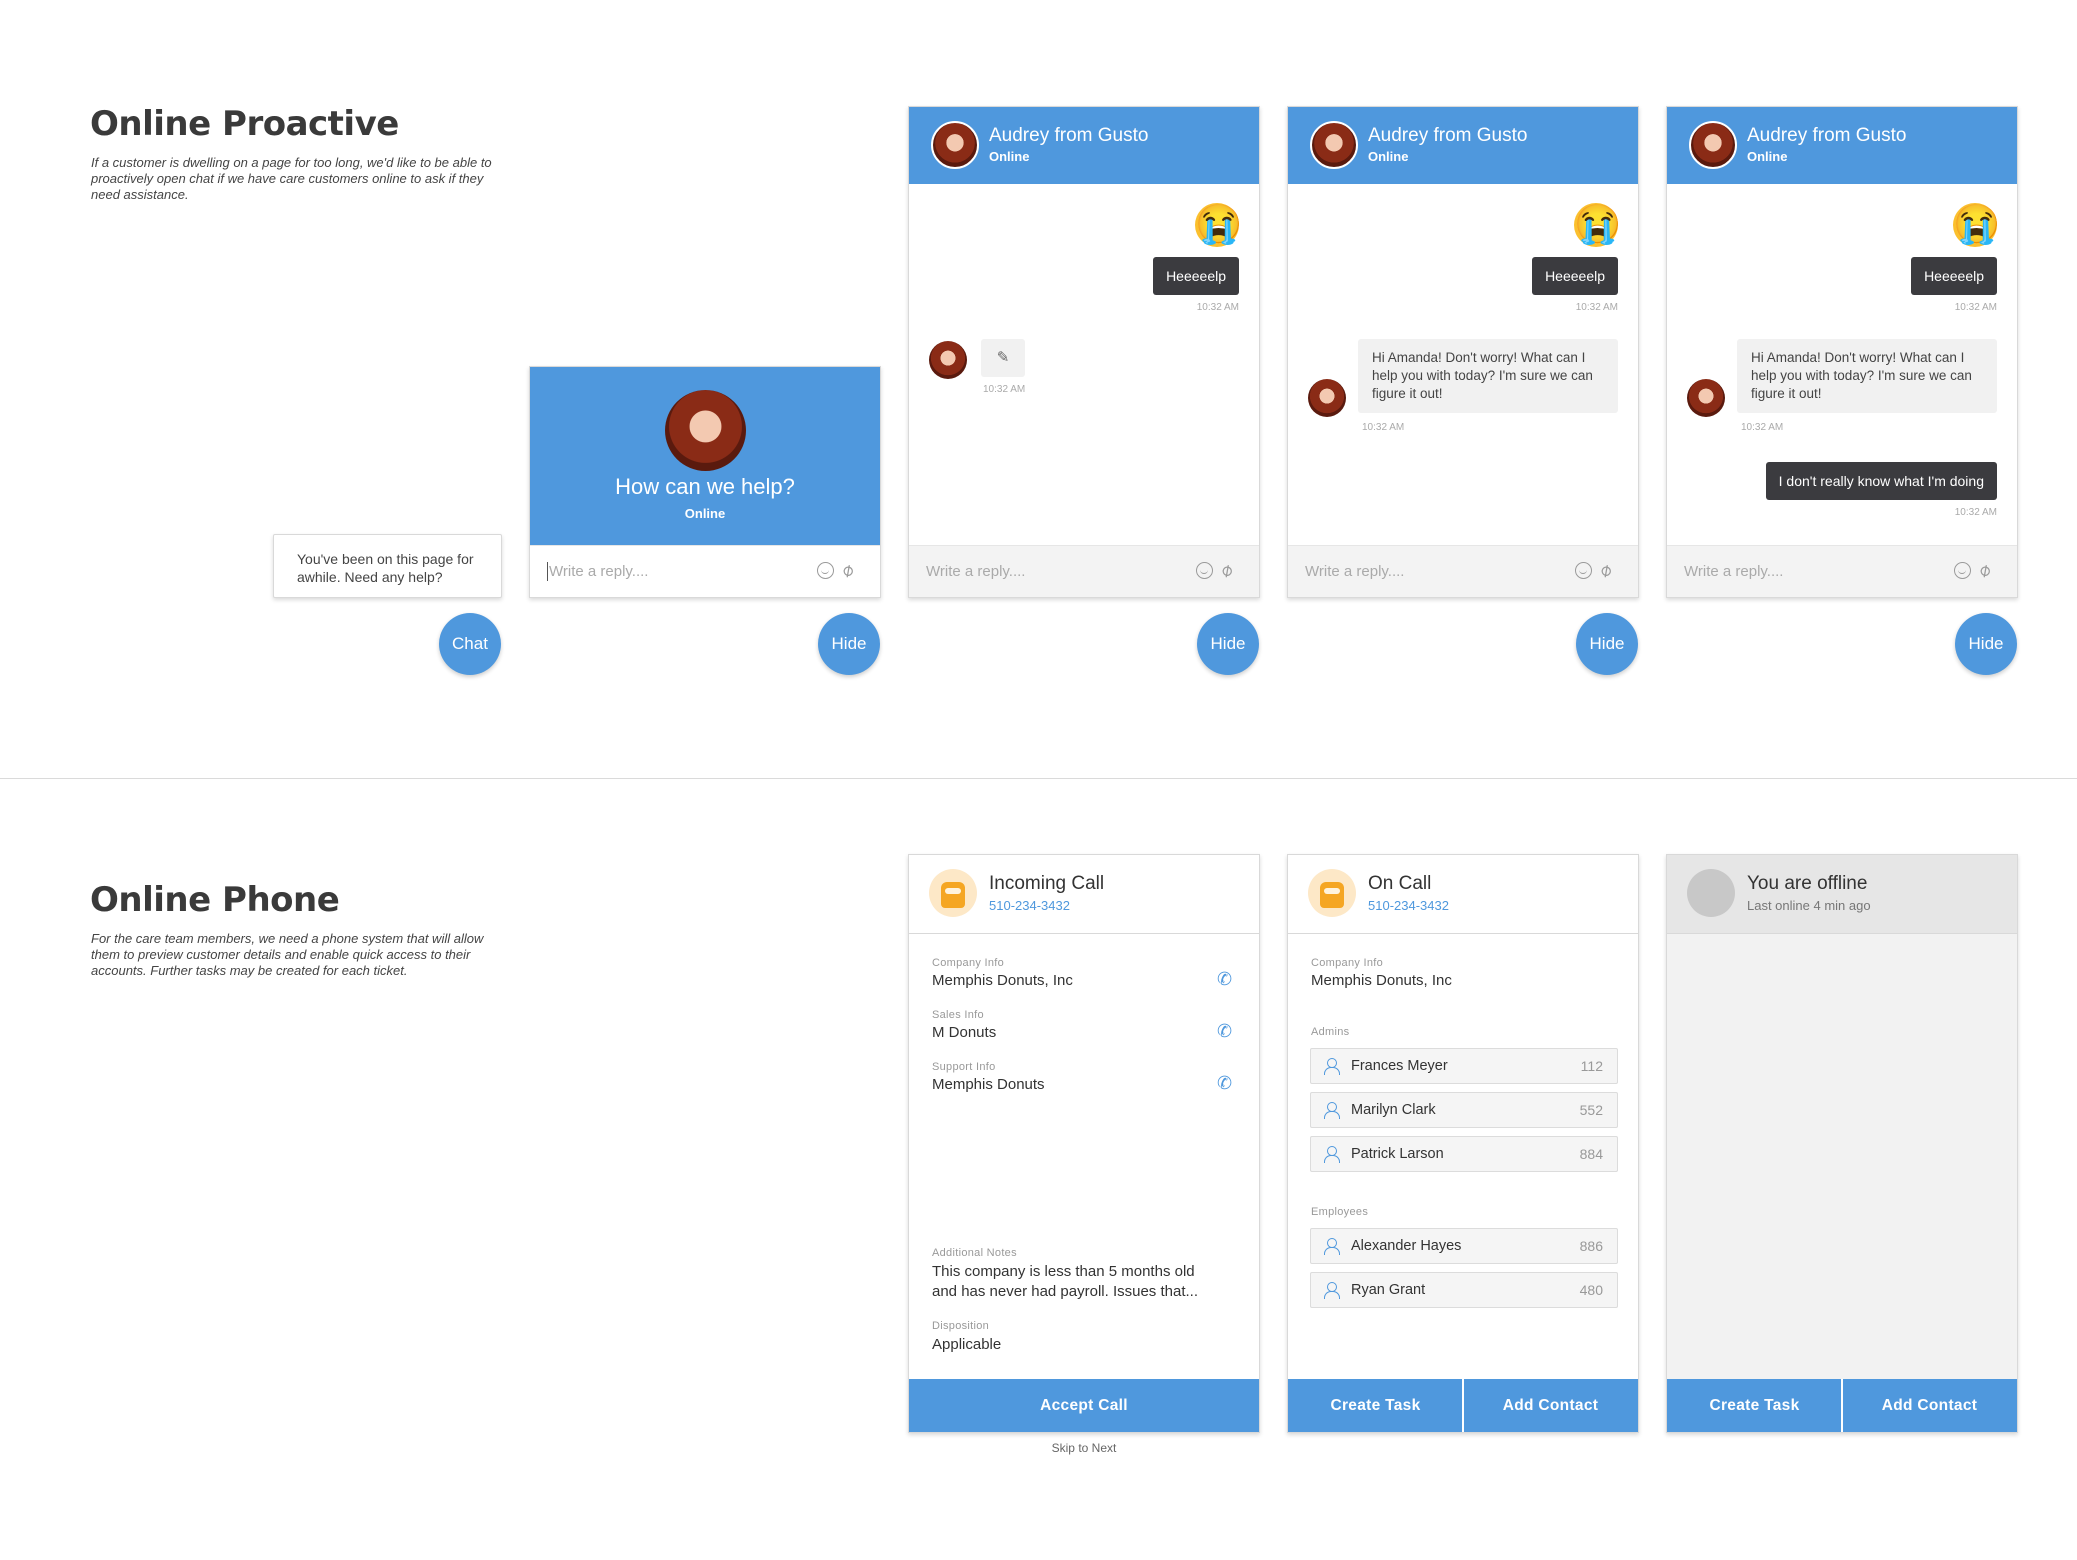 This screenshot has width=2077, height=1560. Describe the element at coordinates (1464, 1110) in the screenshot. I see `contact-row: Marilyn Clark 552` at that location.